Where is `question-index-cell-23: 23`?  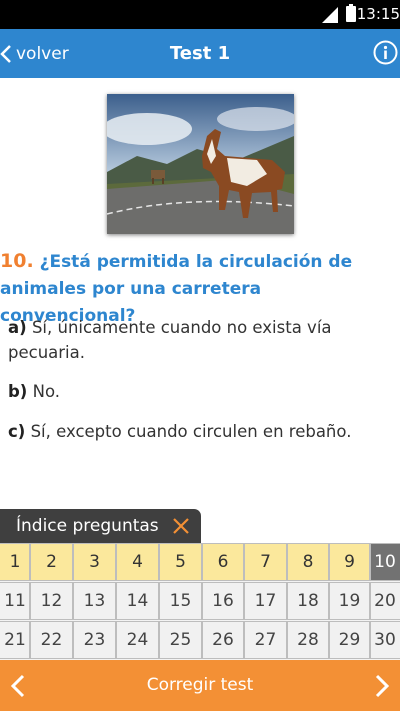 question-index-cell-23: 23 is located at coordinates (94, 640).